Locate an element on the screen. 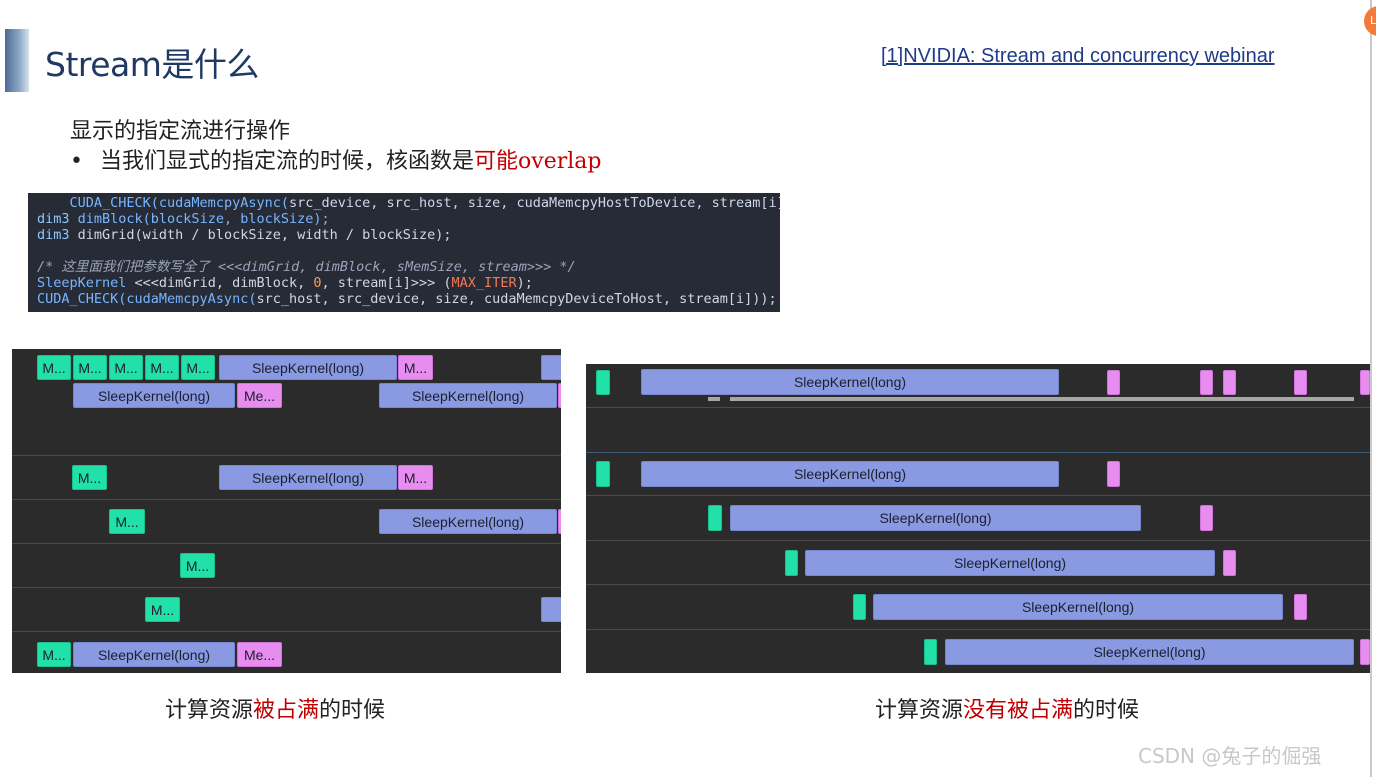 This screenshot has width=1376, height=777. watermark: CSDN @兔子的倔强 is located at coordinates (1230, 756).